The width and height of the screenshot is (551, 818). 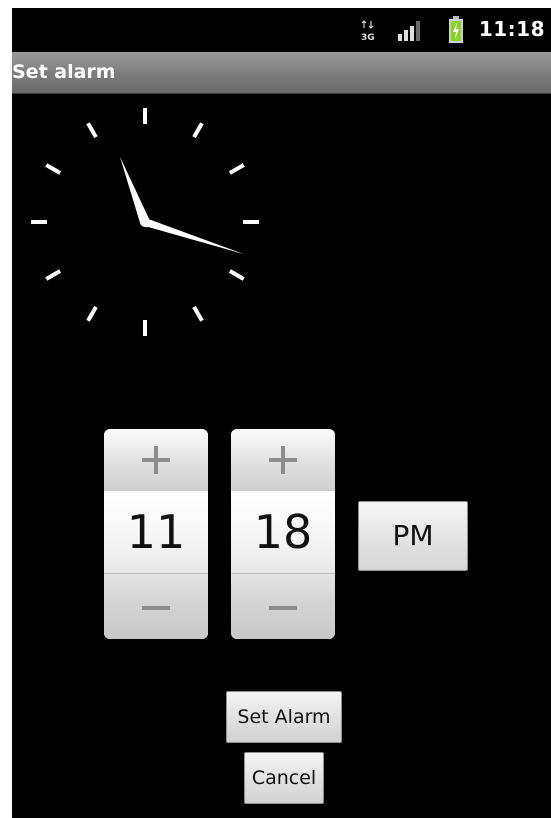 What do you see at coordinates (284, 778) in the screenshot?
I see `cancel-button: Cancel` at bounding box center [284, 778].